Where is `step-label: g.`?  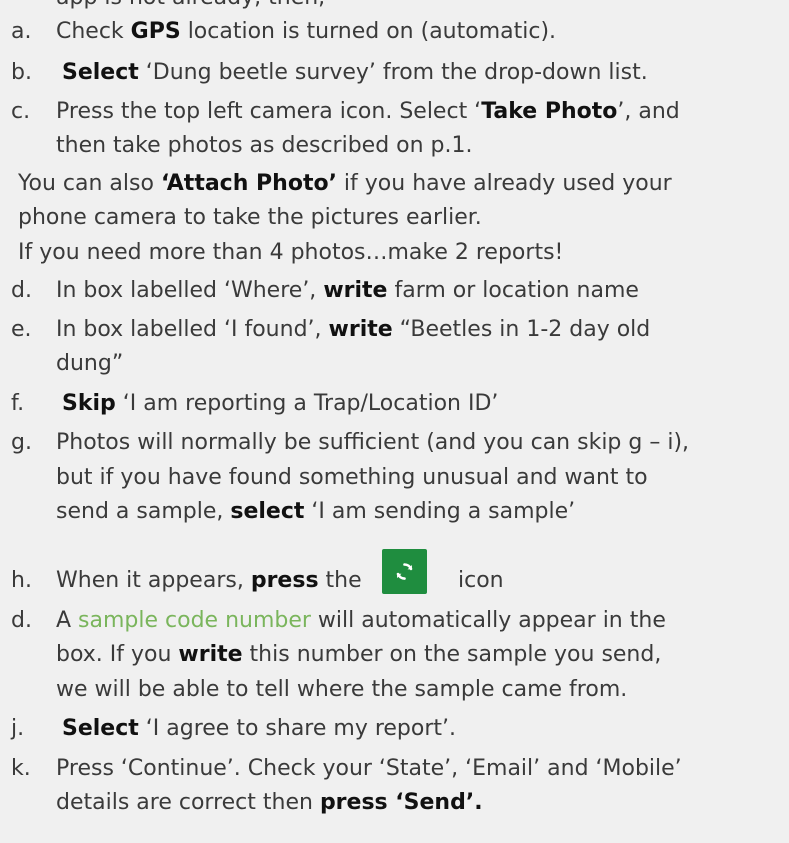
step-label: g. is located at coordinates (21, 442).